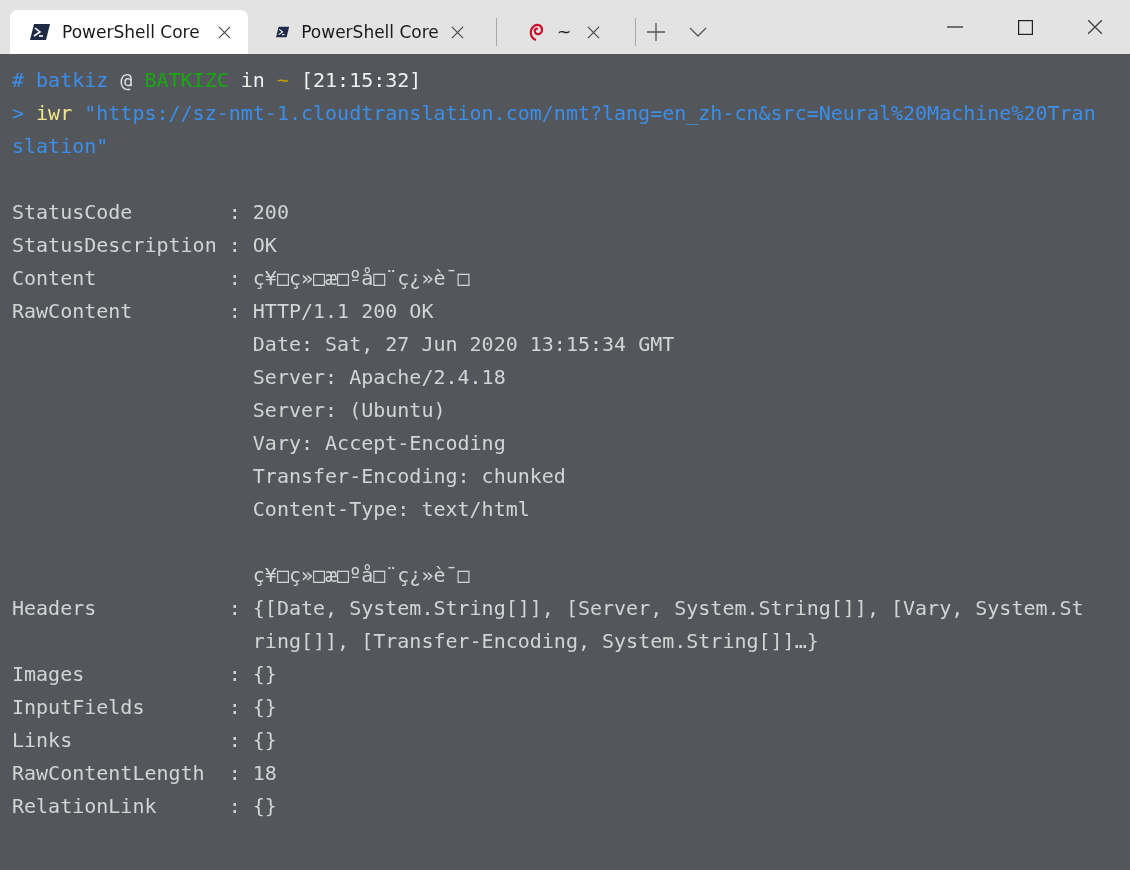  I want to click on chevron-down-icon, so click(698, 32).